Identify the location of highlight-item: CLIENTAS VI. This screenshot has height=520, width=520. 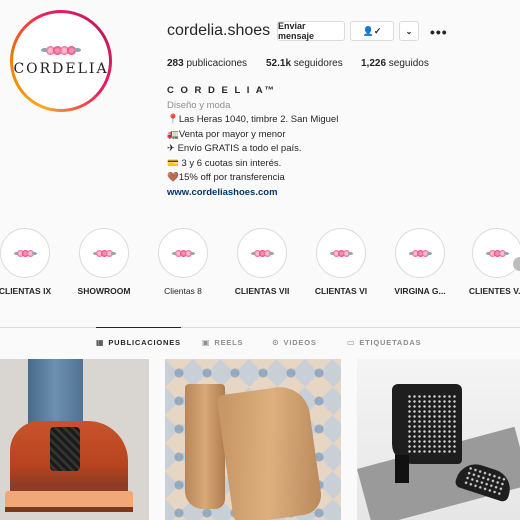
(341, 262).